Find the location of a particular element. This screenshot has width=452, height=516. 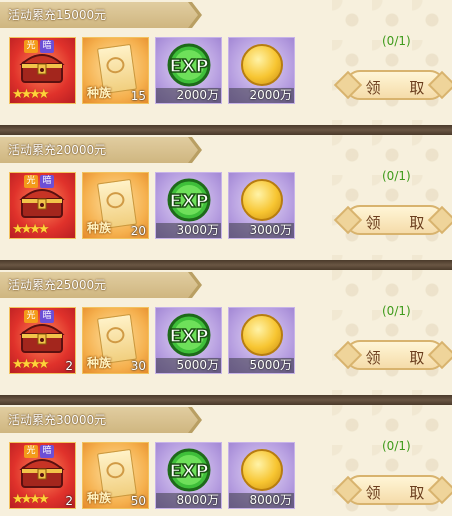

race-scroll-item: 种族 50 is located at coordinates (115, 475).